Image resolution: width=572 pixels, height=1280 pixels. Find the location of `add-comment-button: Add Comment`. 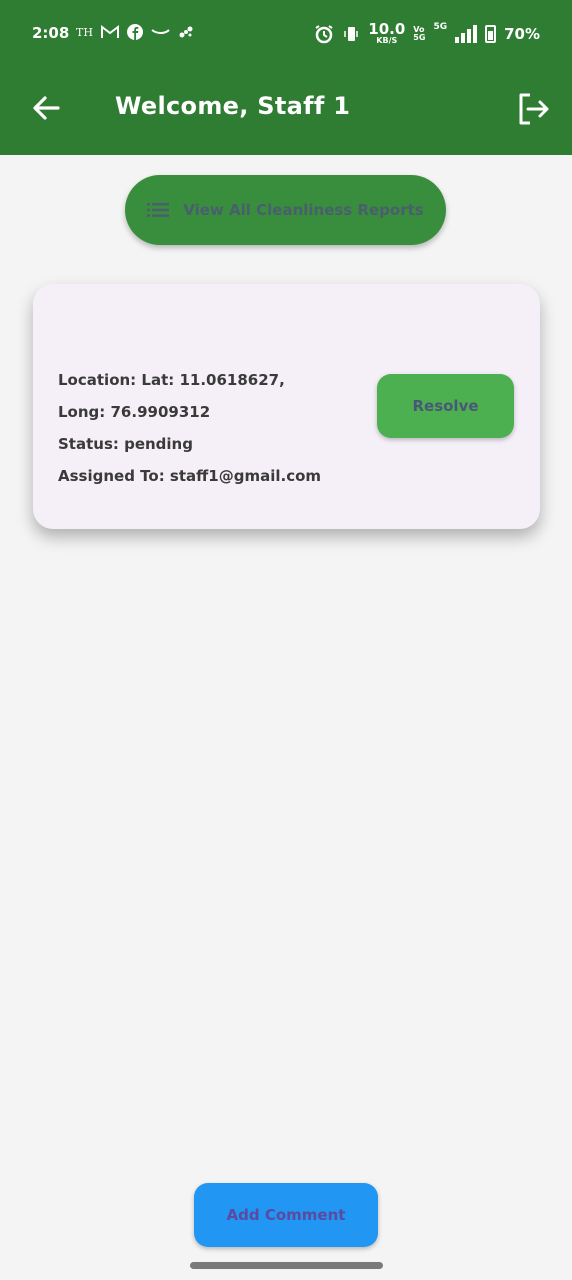

add-comment-button: Add Comment is located at coordinates (286, 1215).